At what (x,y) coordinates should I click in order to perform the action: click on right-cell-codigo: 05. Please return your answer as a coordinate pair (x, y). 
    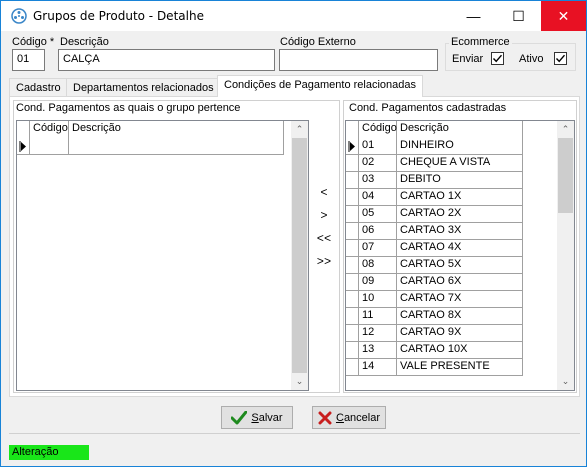
    Looking at the image, I should click on (378, 214).